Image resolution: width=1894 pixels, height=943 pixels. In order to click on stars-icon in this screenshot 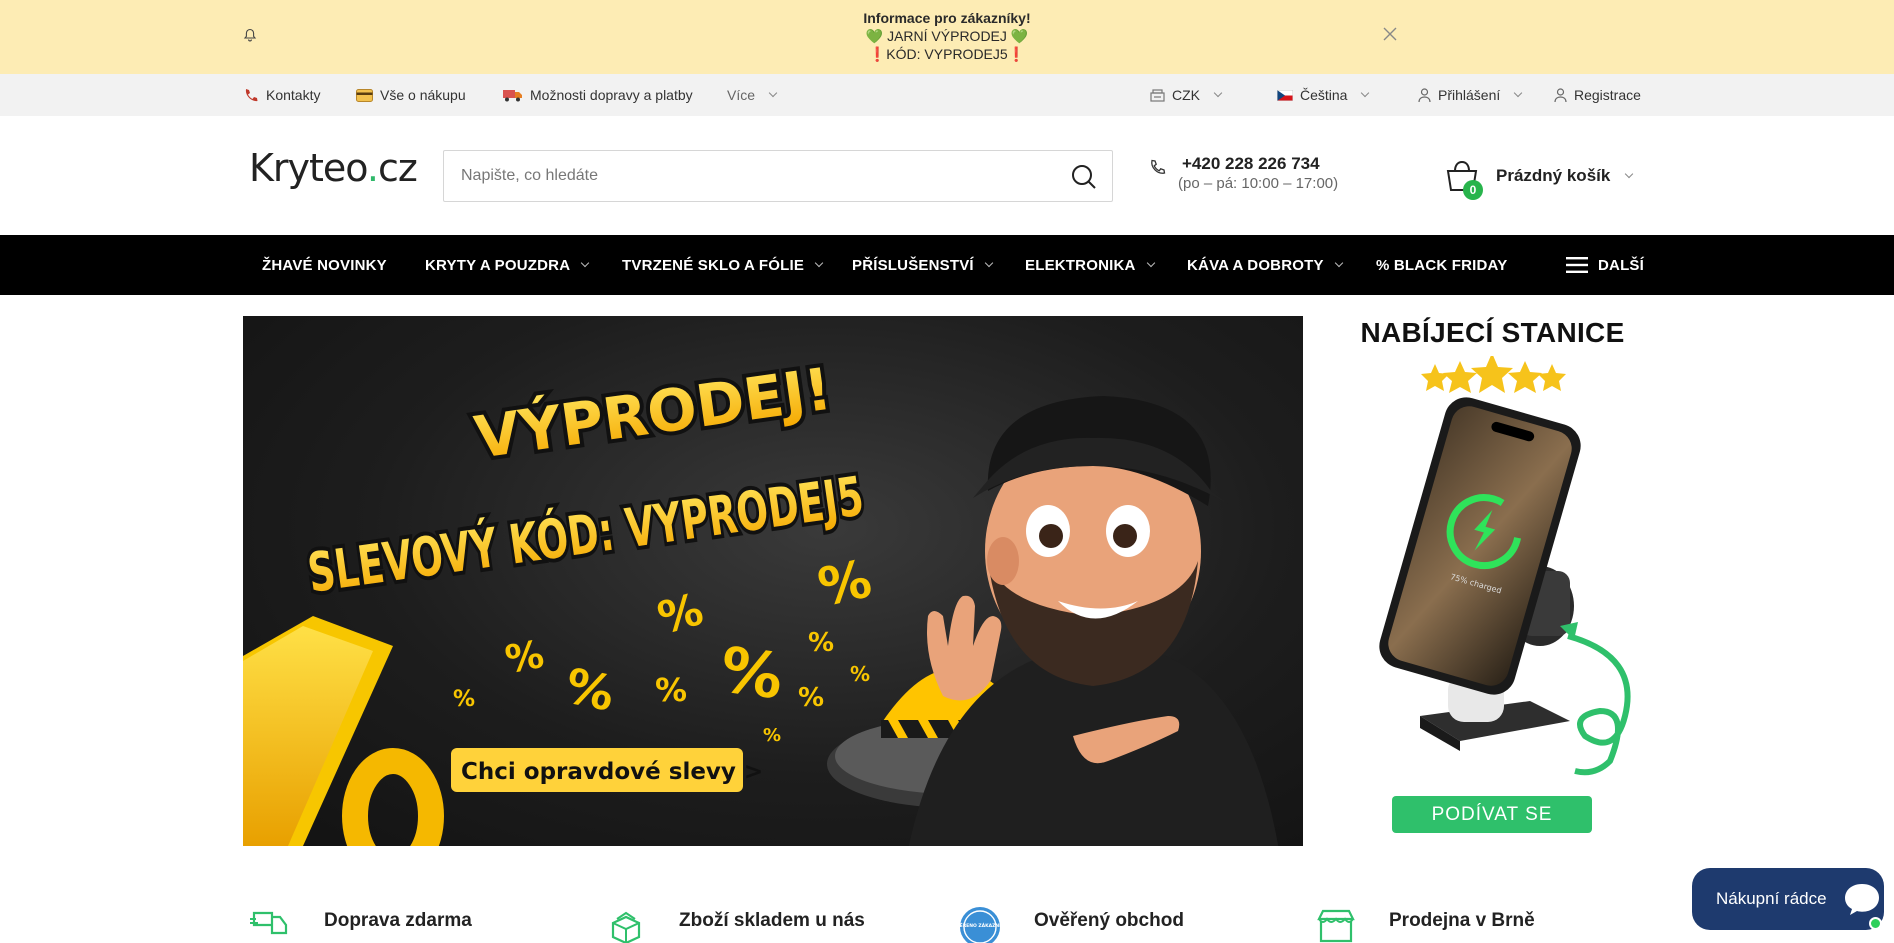, I will do `click(1493, 374)`.